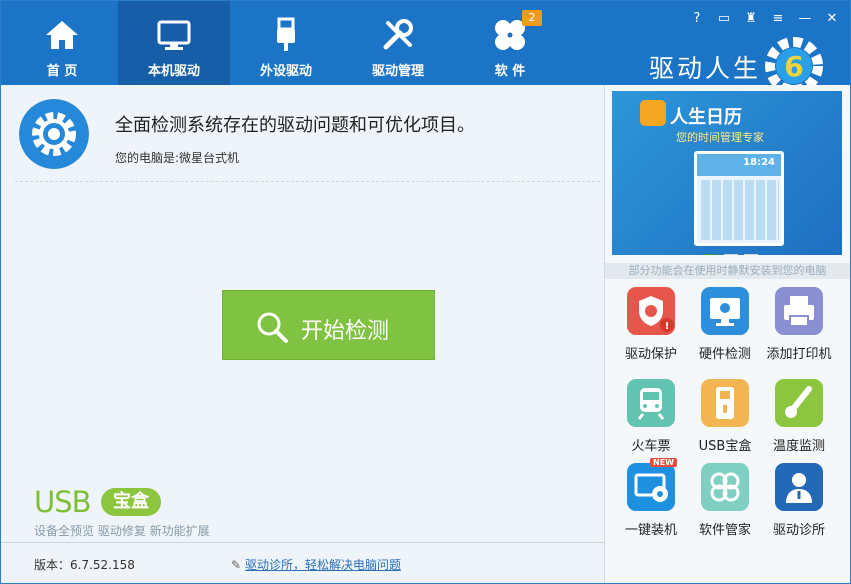  I want to click on usb-logo-text: USB, so click(63, 502).